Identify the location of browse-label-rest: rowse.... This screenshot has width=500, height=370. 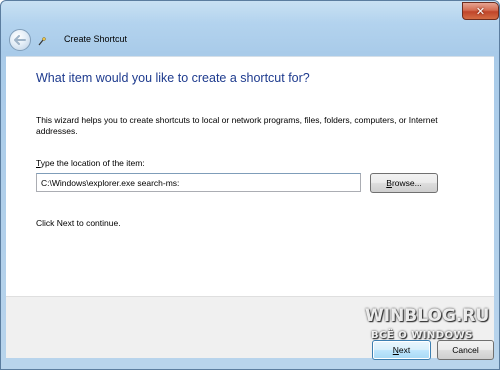
(406, 183).